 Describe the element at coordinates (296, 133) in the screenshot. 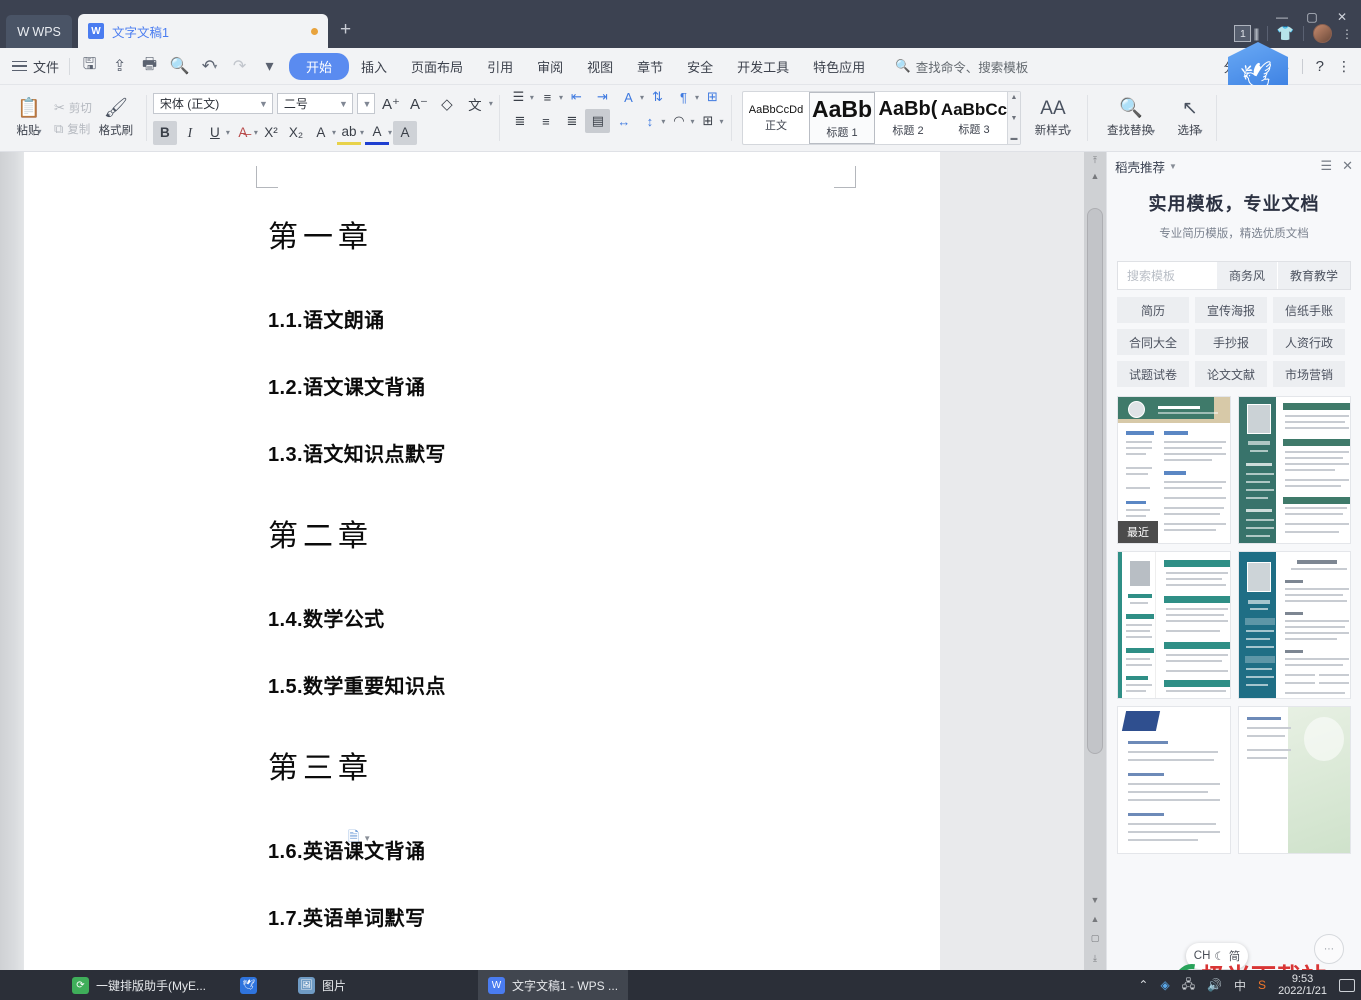

I see `subscript-icon: X₂` at that location.